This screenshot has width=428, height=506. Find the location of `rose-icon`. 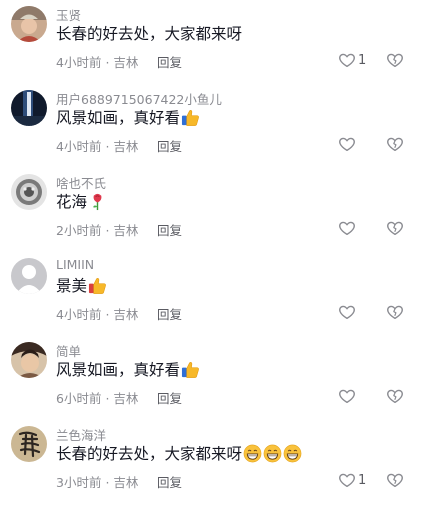

rose-icon is located at coordinates (97, 201).